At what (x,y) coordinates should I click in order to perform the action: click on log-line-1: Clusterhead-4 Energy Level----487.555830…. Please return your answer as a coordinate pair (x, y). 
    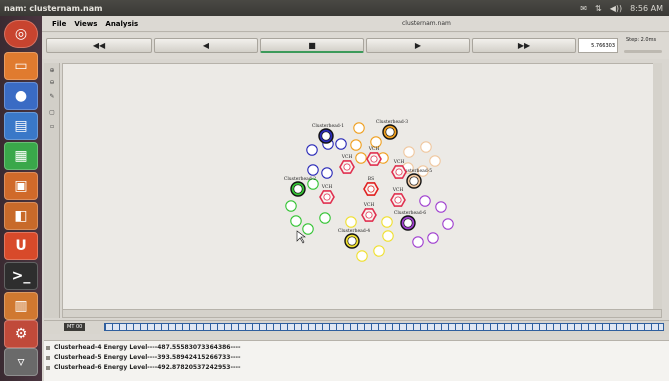
    Looking at the image, I should click on (147, 347).